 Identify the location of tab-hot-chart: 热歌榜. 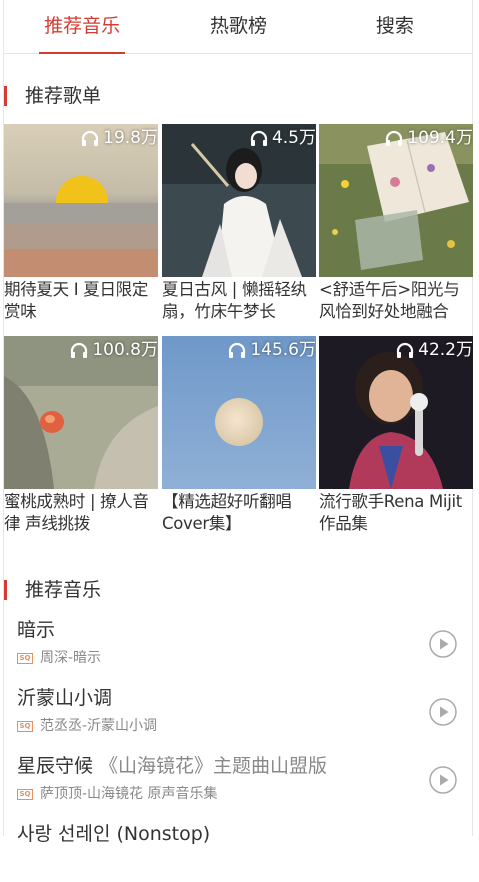
(238, 26).